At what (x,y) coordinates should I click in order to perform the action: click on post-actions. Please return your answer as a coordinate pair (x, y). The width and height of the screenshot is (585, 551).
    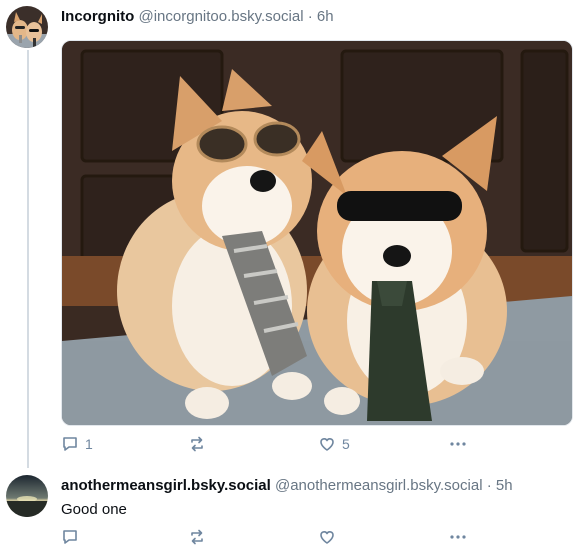
    Looking at the image, I should click on (271, 537).